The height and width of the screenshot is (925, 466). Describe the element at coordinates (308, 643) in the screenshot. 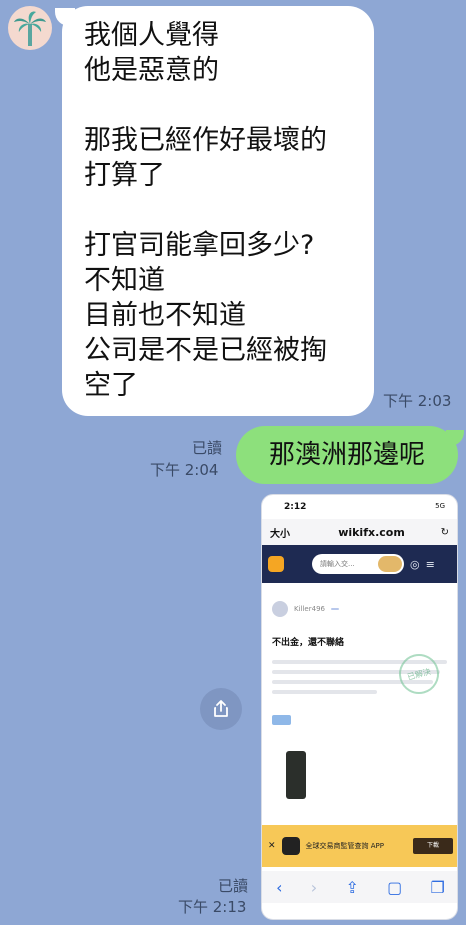

I see `post-title: 不出金，還不聯絡` at that location.